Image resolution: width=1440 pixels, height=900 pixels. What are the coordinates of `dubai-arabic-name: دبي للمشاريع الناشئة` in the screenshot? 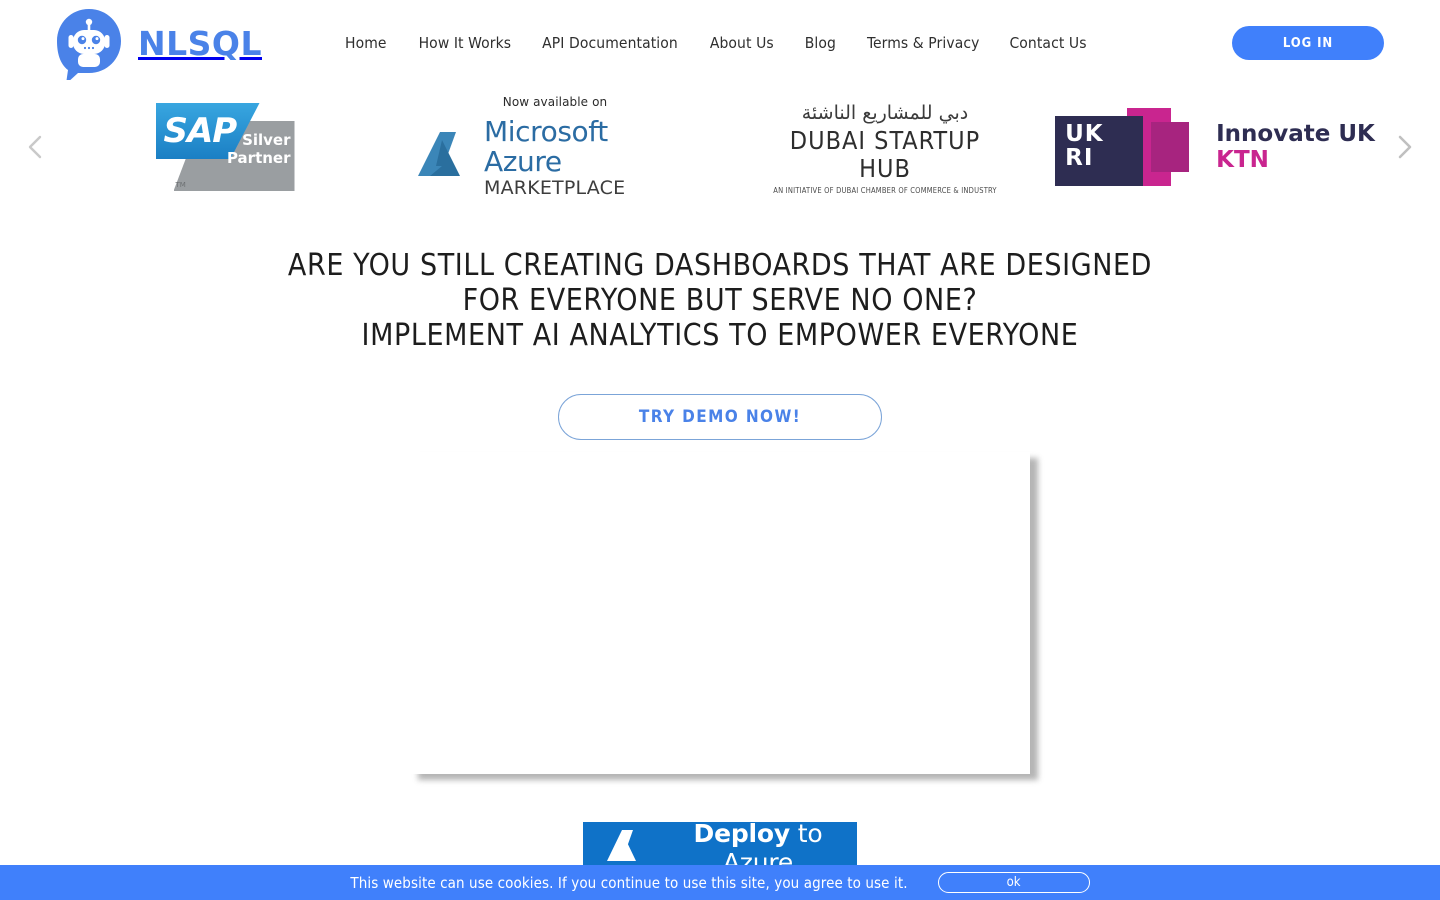 It's located at (885, 112).